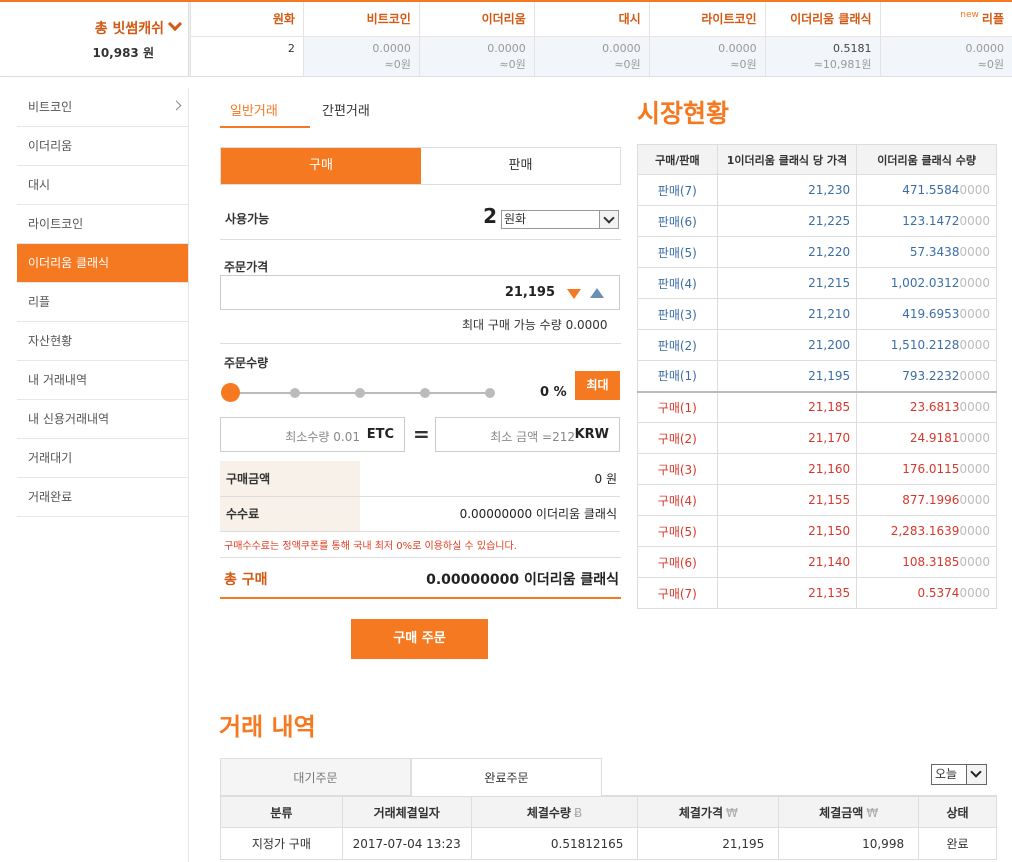 Image resolution: width=1012 pixels, height=862 pixels. I want to click on order-price-input: 21,195, so click(420, 292).